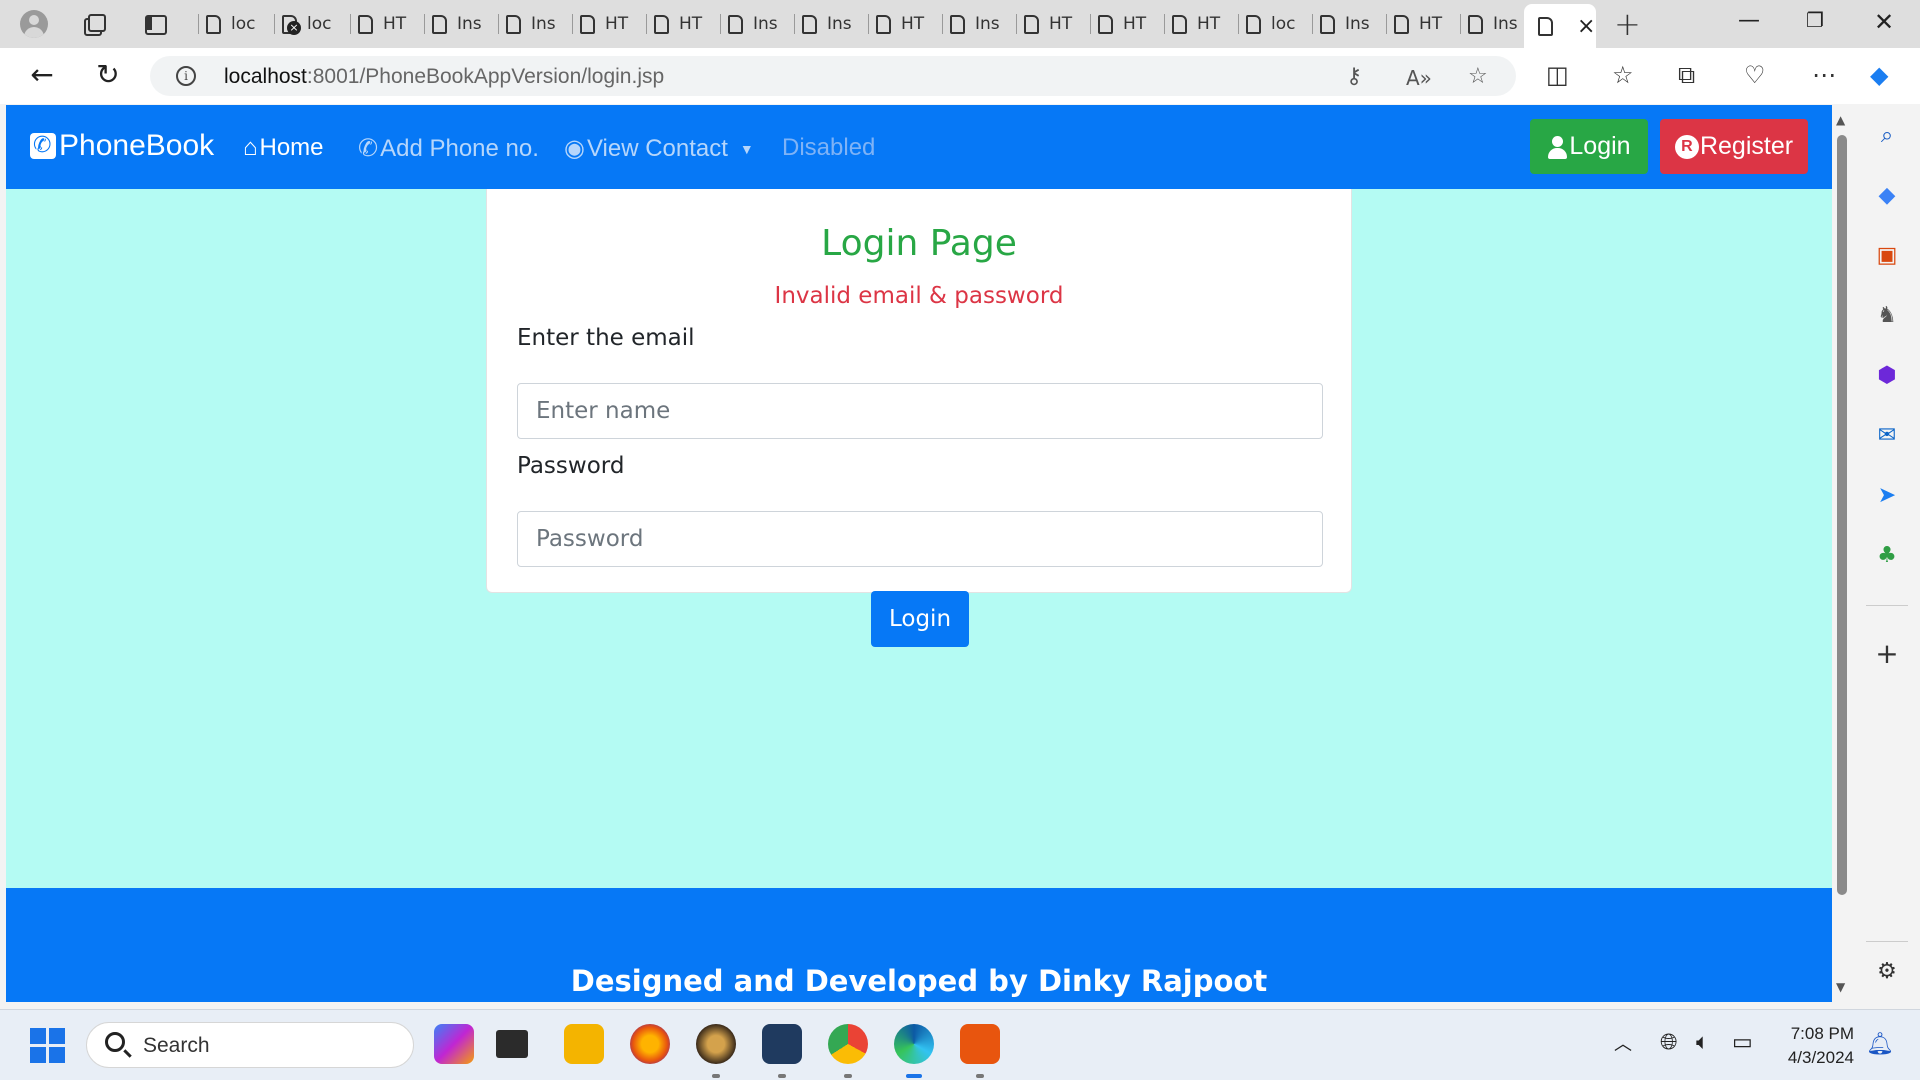 The width and height of the screenshot is (1920, 1080). What do you see at coordinates (1887, 654) in the screenshot?
I see `add-icon: +` at bounding box center [1887, 654].